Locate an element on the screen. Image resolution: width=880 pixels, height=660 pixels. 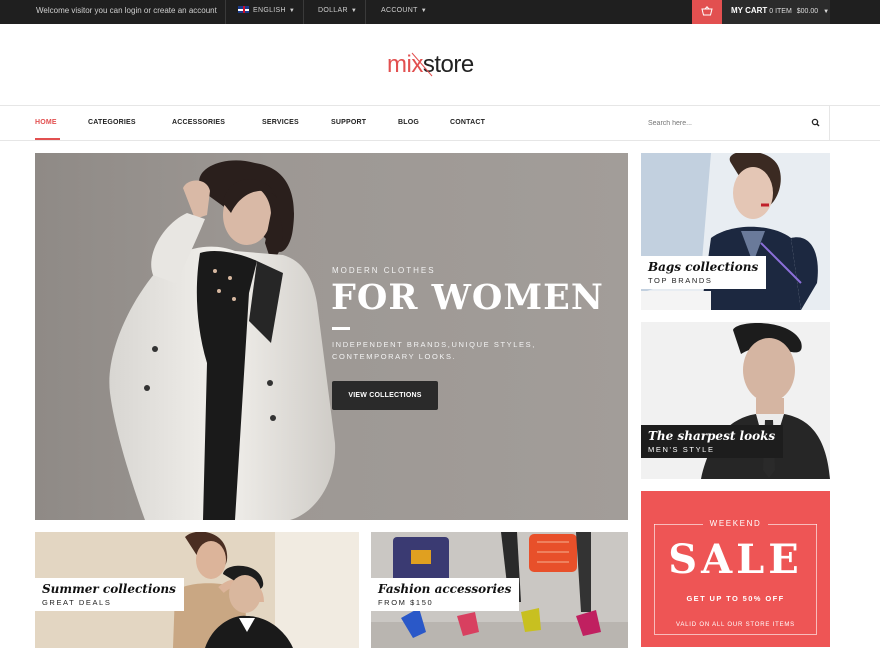
uk-flag-icon is located at coordinates (243, 9).